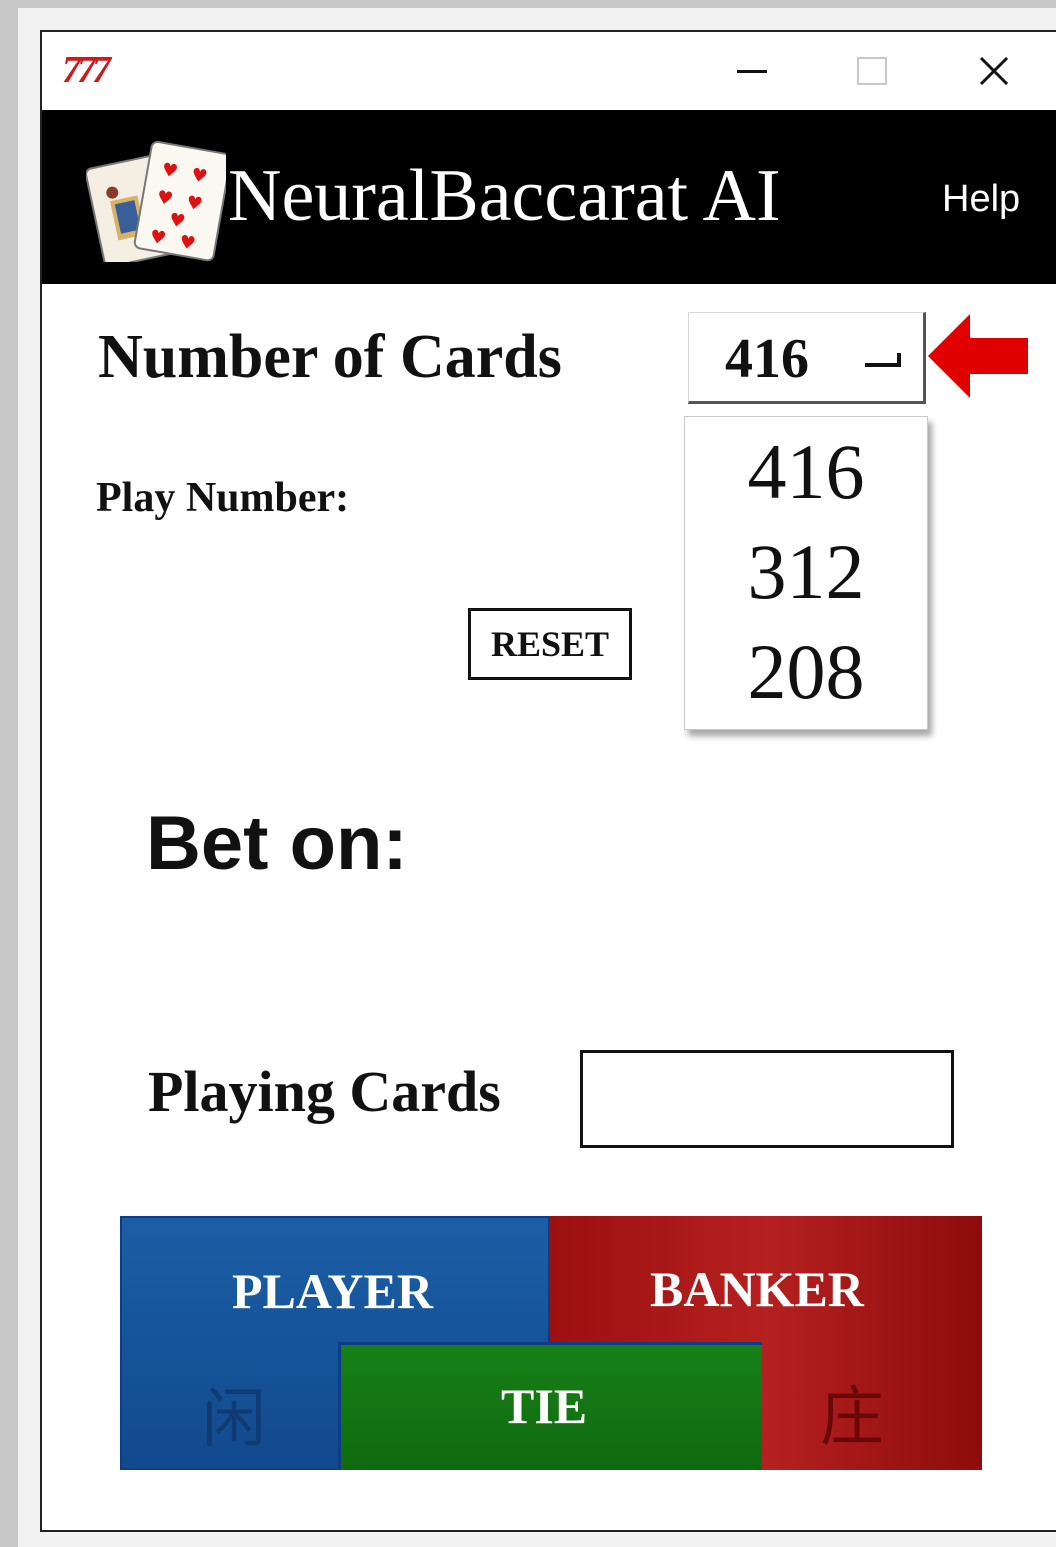 This screenshot has width=1056, height=1547. I want to click on dropdown-arrow-icon, so click(883, 360).